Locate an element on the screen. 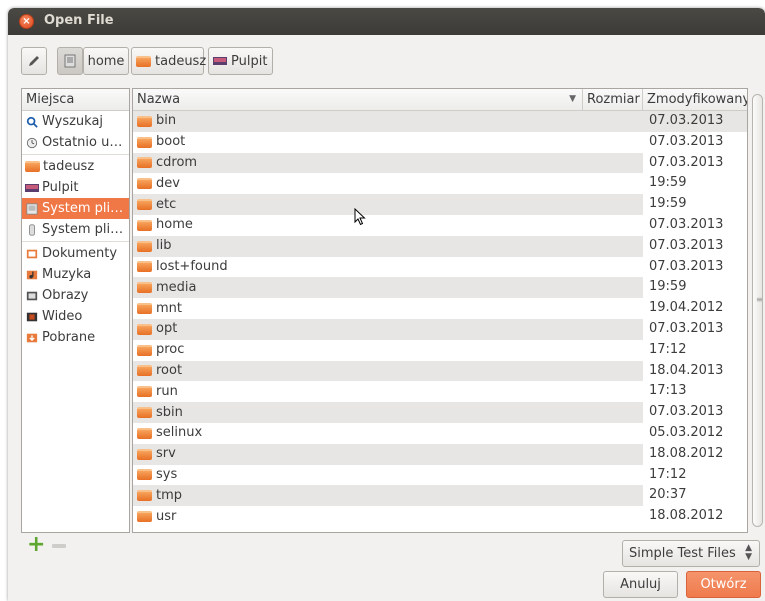 Image resolution: width=765 pixels, height=601 pixels. downloads-icon is located at coordinates (32, 337).